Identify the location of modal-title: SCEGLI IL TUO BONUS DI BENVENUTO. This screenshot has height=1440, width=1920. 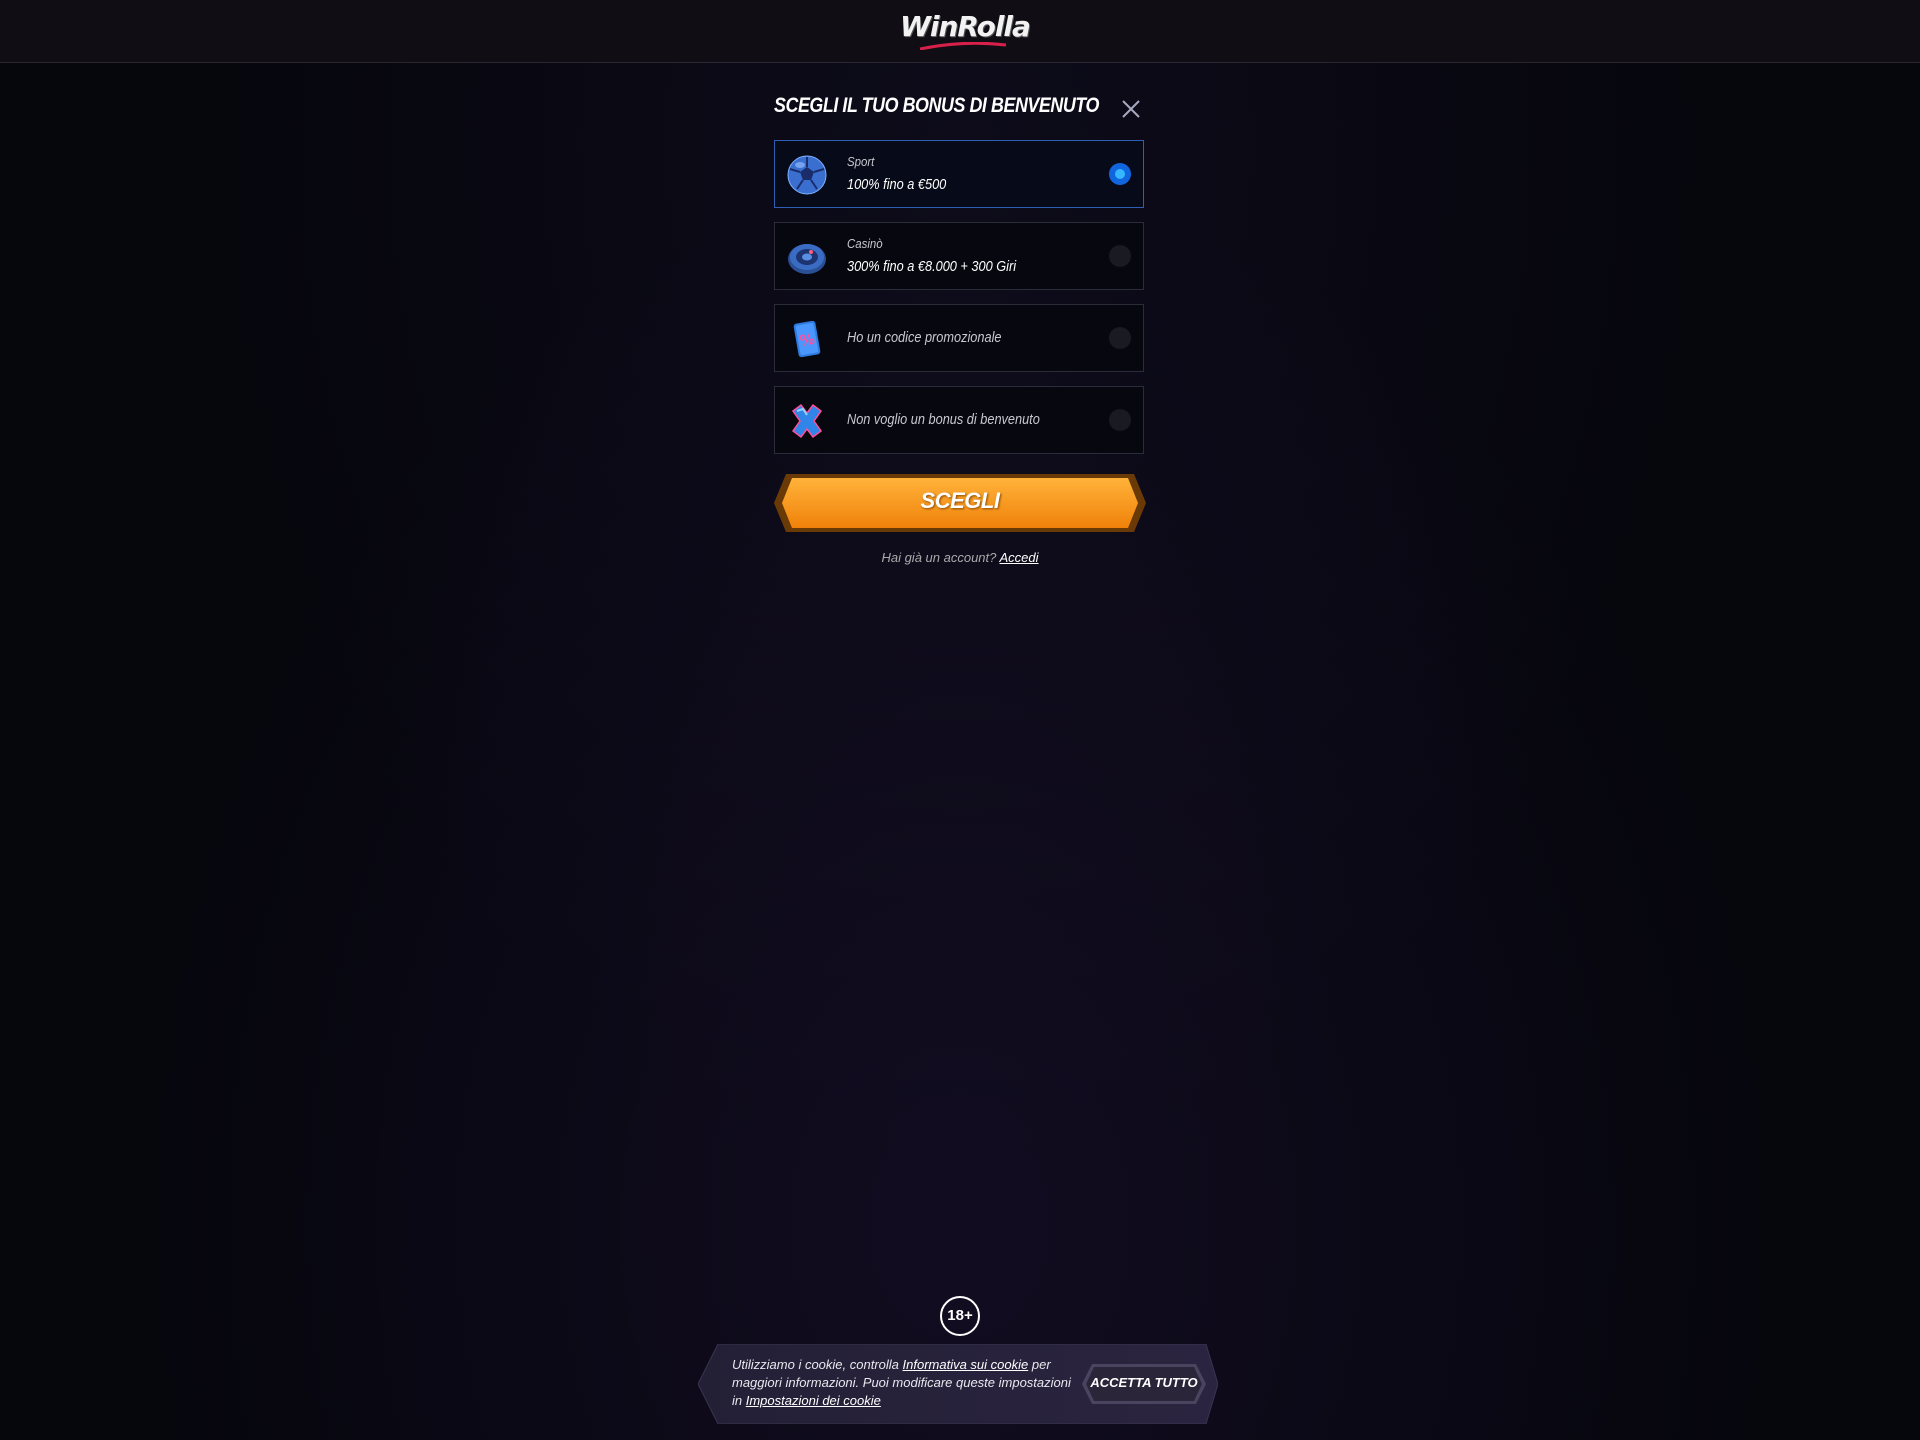
(936, 105).